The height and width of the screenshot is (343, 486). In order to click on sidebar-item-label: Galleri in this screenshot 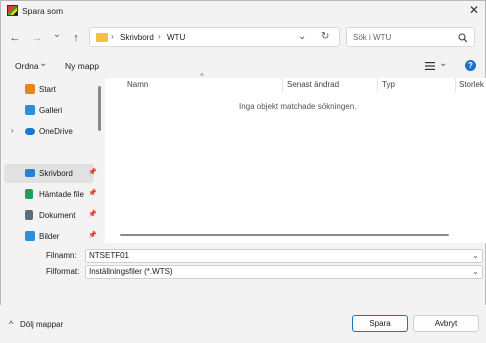, I will do `click(51, 110)`.